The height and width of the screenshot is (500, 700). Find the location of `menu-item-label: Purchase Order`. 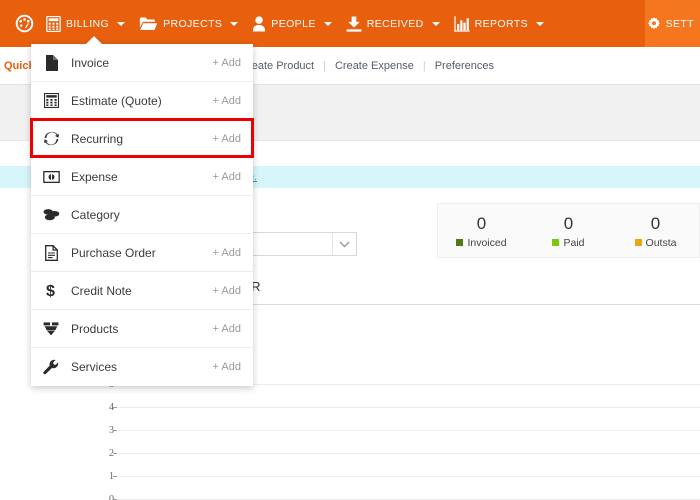

menu-item-label: Purchase Order is located at coordinates (113, 252).